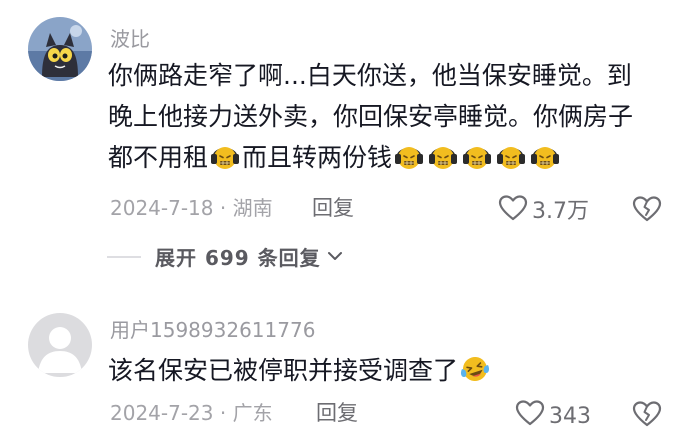  I want to click on comment-text: 该名保安已被停职并接受调查了, so click(393, 370).